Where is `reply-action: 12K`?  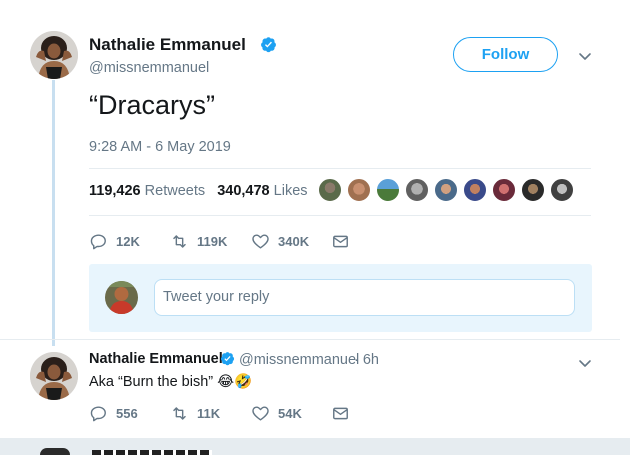 reply-action: 12K is located at coordinates (114, 241).